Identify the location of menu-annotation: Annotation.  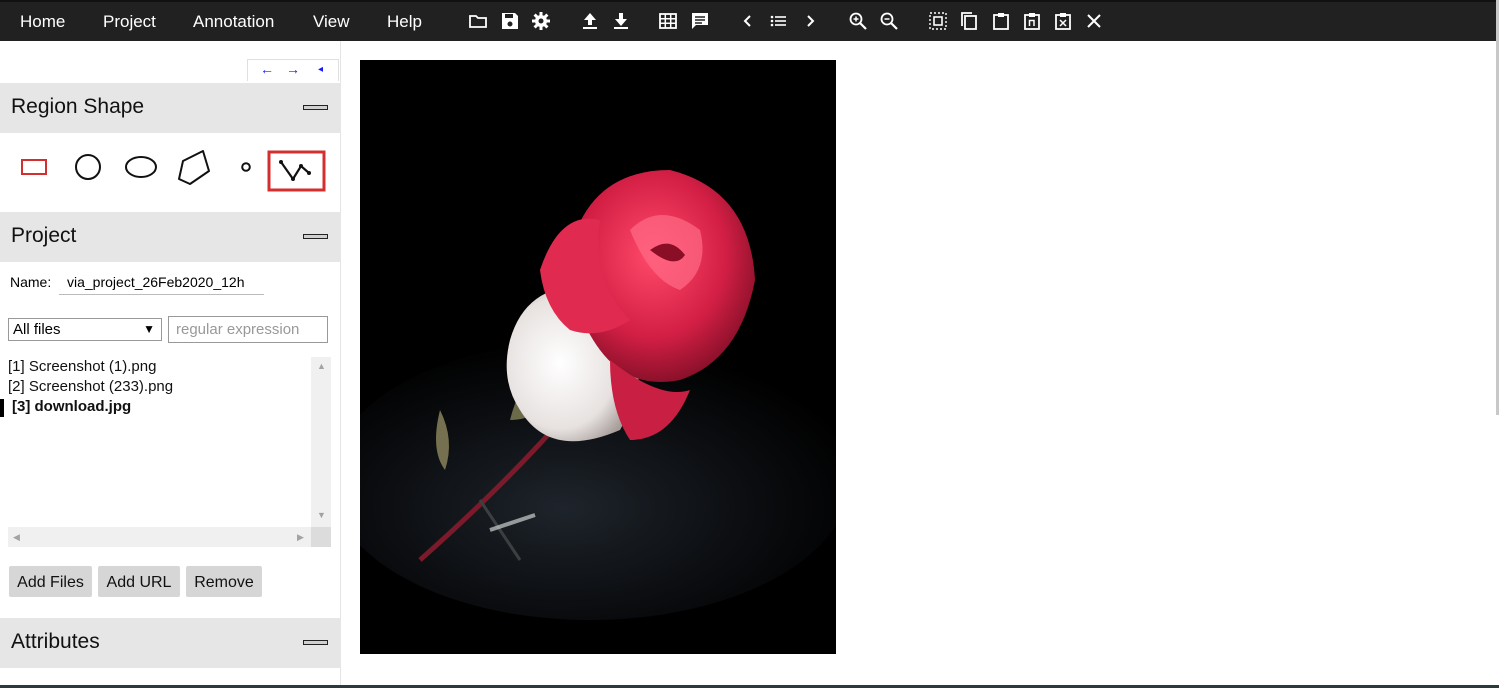
(233, 21).